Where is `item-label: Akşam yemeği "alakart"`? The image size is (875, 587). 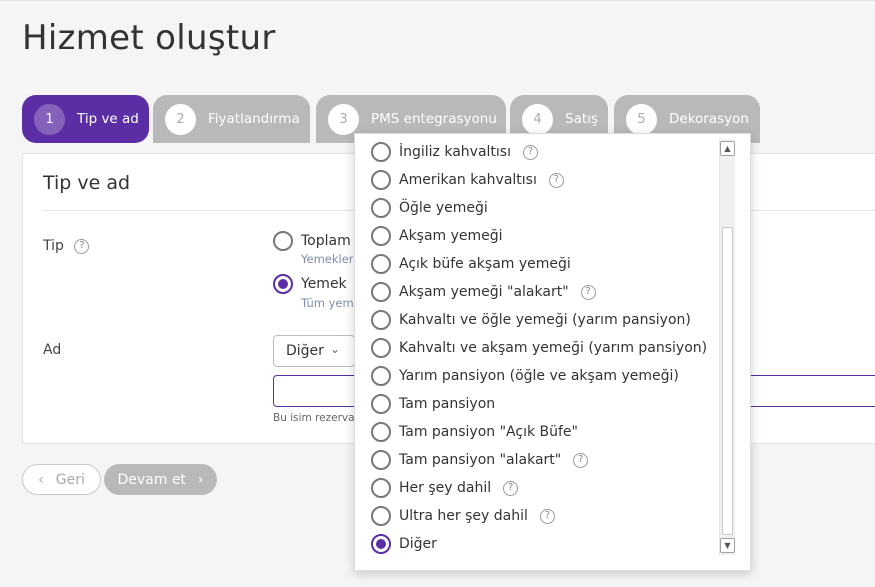 item-label: Akşam yemeği "alakart" is located at coordinates (484, 292).